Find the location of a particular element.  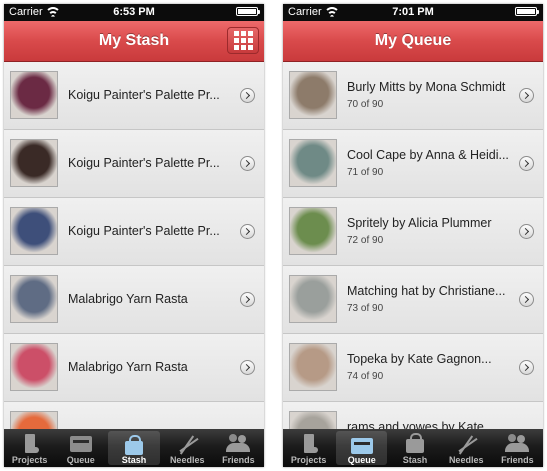

status-bar: Carrier 7:01 PM is located at coordinates (413, 12).